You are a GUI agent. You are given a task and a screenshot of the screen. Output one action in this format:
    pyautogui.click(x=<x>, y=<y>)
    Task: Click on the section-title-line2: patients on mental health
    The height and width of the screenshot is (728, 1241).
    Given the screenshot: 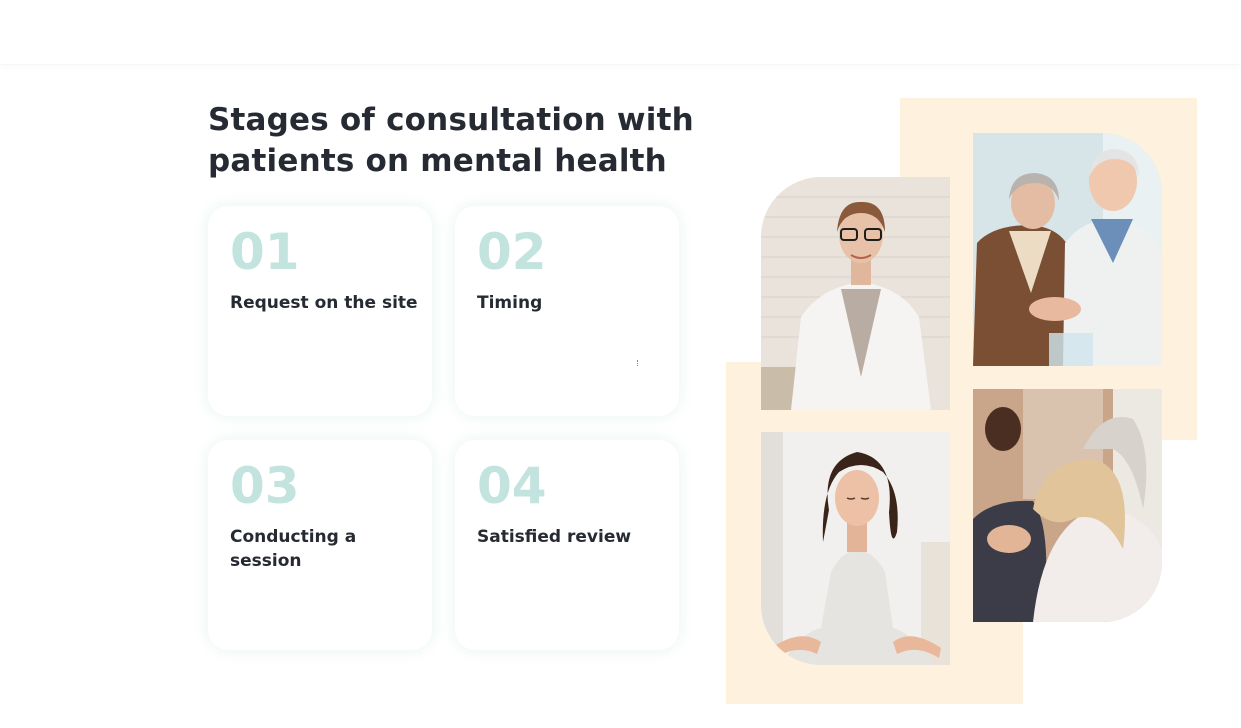 What is the action you would take?
    pyautogui.click(x=437, y=161)
    